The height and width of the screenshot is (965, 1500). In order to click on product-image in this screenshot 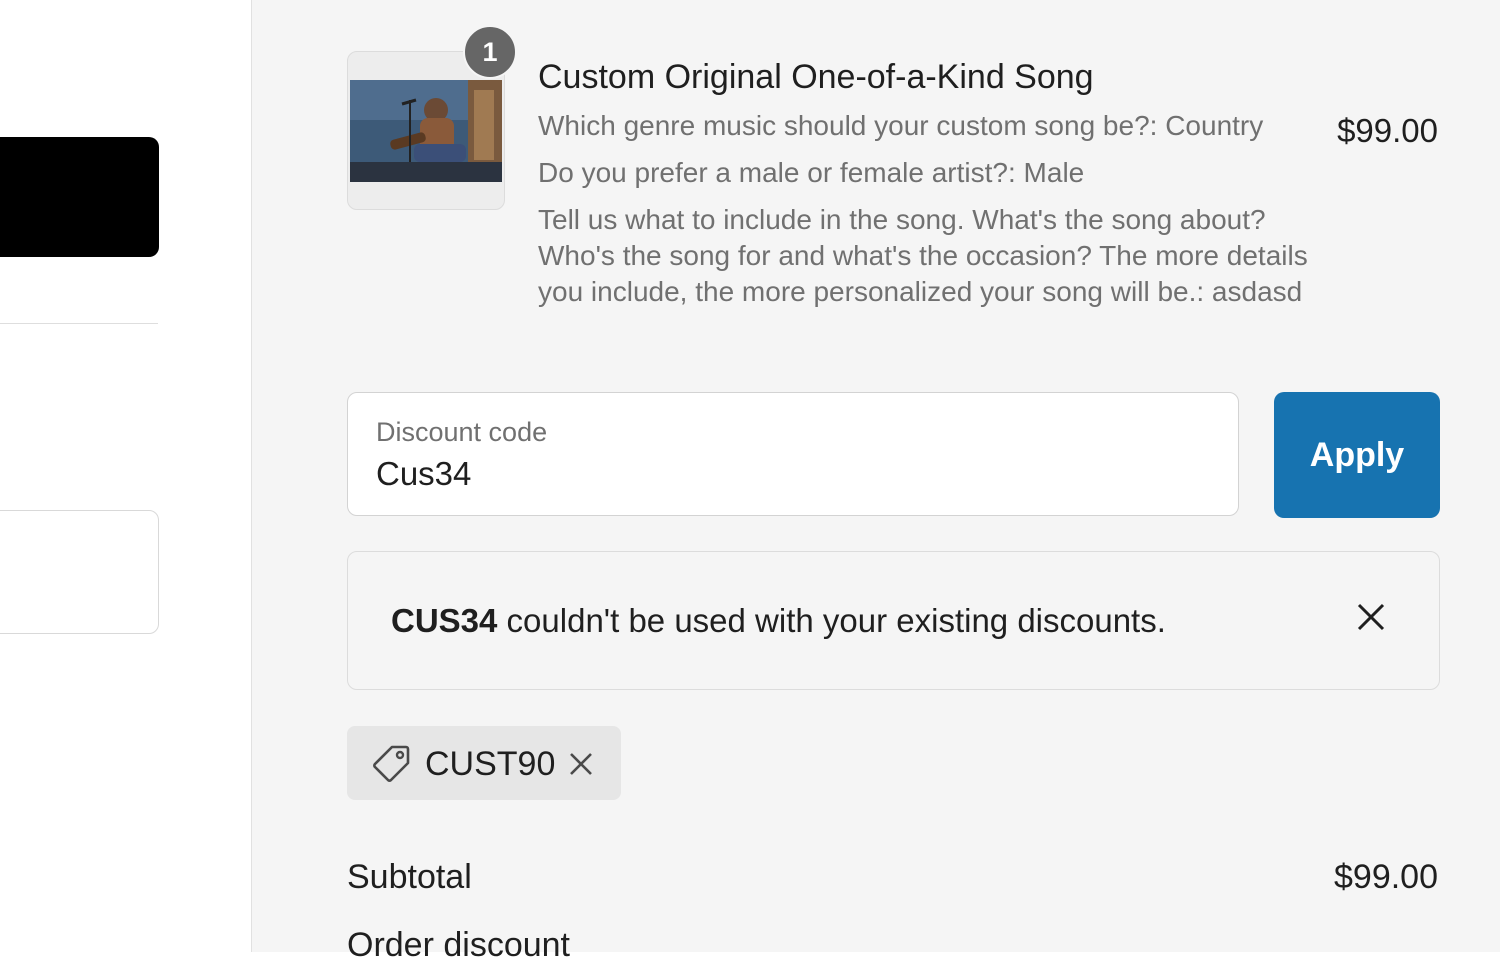, I will do `click(426, 131)`.